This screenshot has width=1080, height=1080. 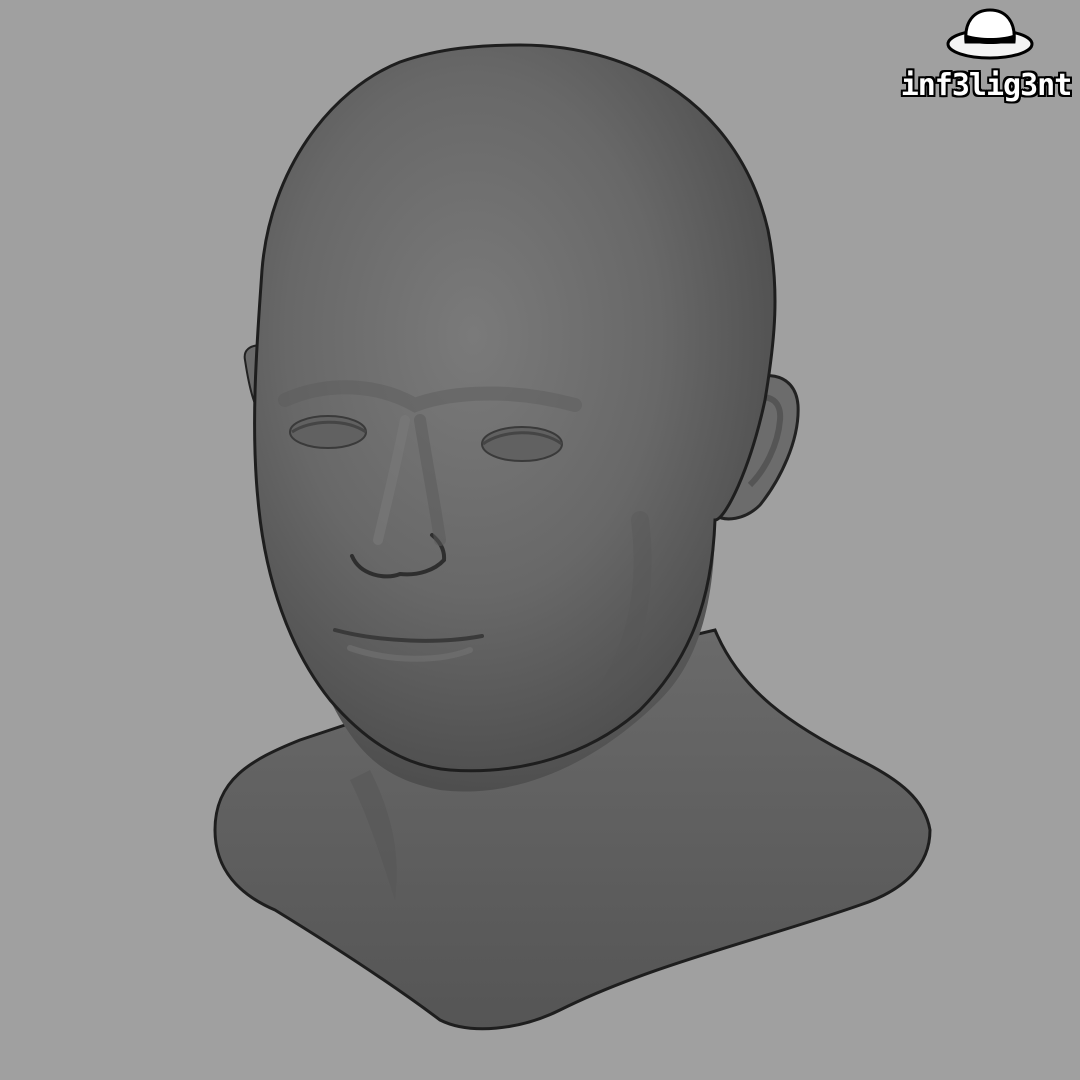 What do you see at coordinates (986, 61) in the screenshot?
I see `watermark-logo: inf3lig3nt` at bounding box center [986, 61].